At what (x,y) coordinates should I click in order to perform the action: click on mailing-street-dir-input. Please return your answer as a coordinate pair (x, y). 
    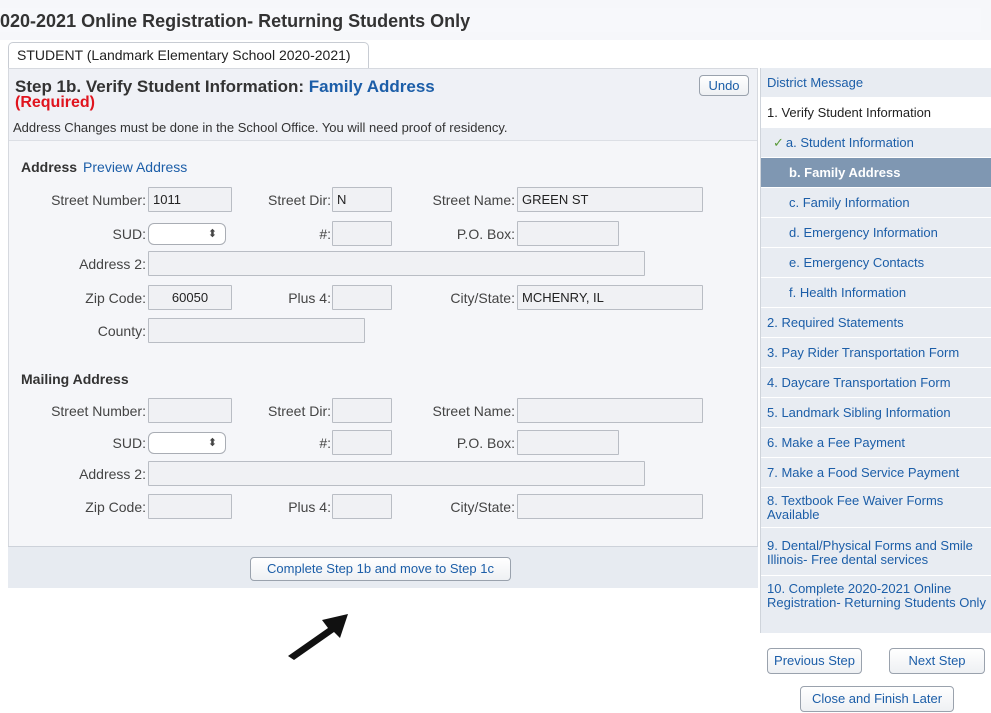
    Looking at the image, I should click on (362, 410).